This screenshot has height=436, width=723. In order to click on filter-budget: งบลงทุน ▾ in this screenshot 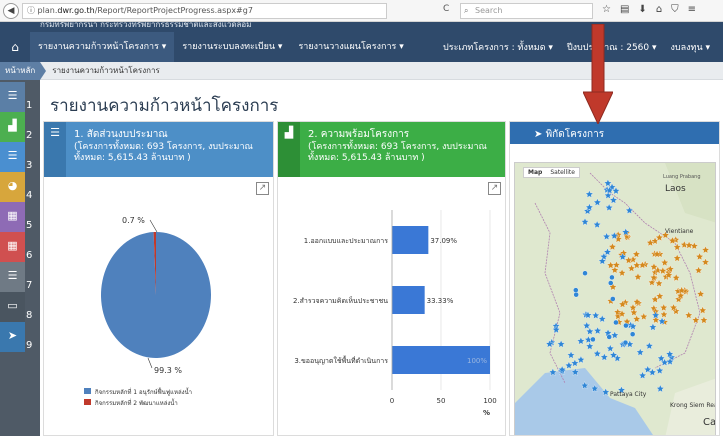, I will do `click(690, 47)`.